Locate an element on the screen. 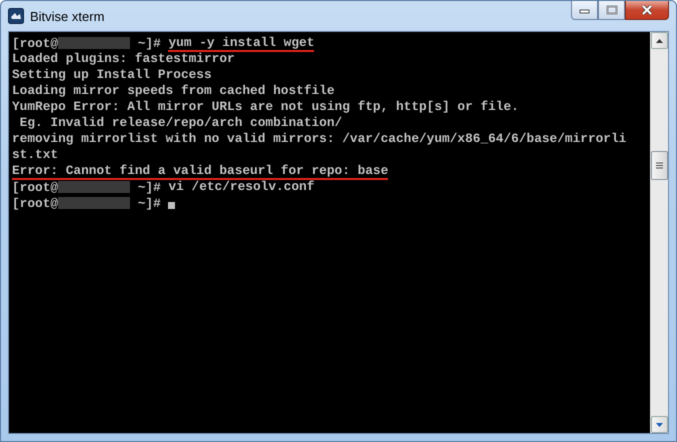 This screenshot has height=442, width=677. output-text: Eg. Invalid release/repo/arch combination/ is located at coordinates (180, 122).